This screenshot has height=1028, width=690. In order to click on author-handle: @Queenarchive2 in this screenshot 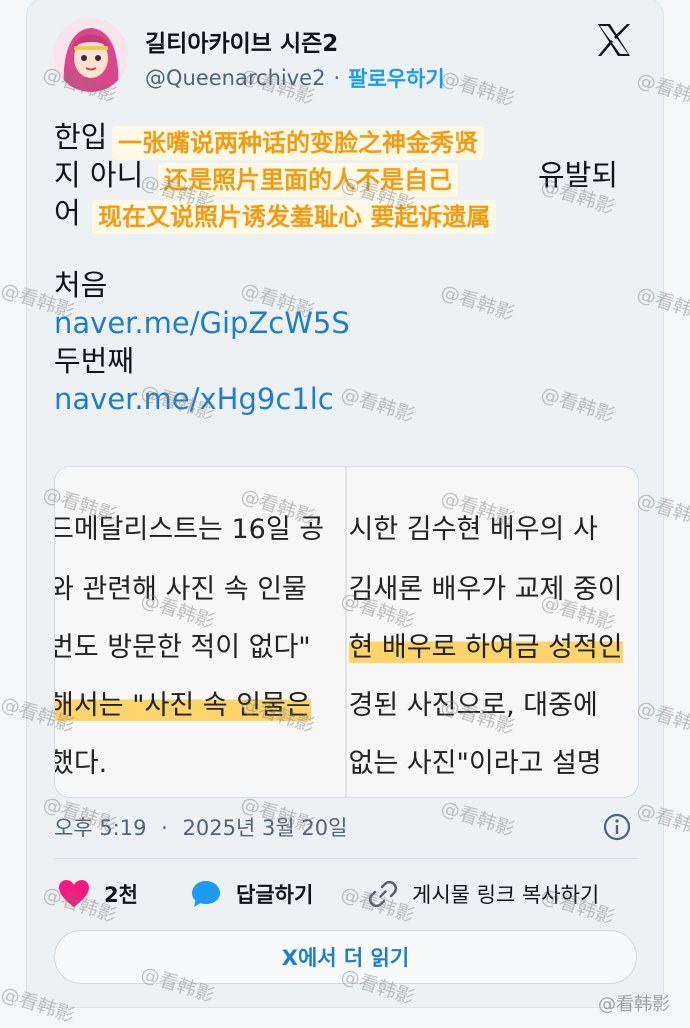, I will do `click(235, 78)`.